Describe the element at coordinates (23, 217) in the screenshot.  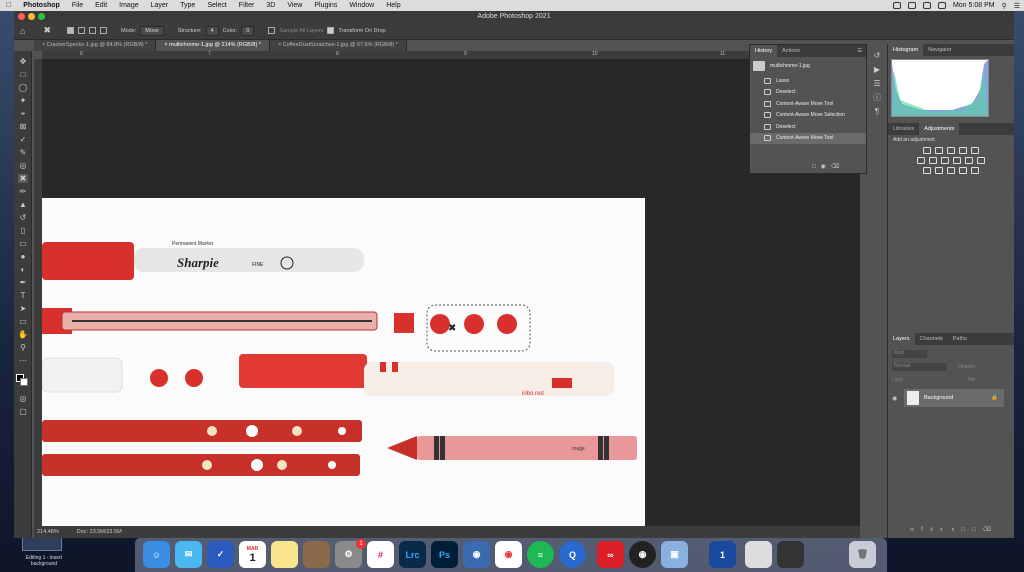
I see `history-brush-icon: ↺` at that location.